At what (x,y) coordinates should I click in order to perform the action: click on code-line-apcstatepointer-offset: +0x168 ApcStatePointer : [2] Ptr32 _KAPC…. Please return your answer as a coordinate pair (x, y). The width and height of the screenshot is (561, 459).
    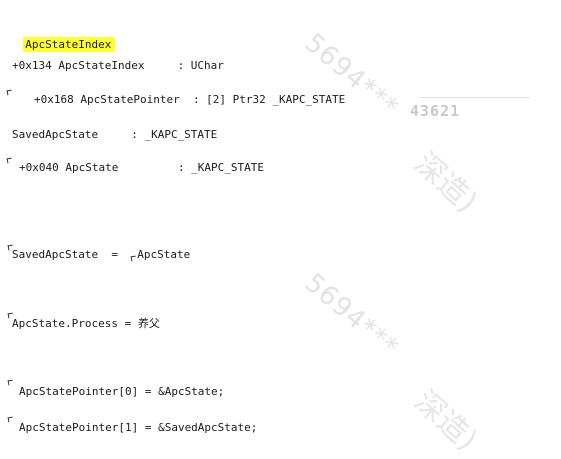
    Looking at the image, I should click on (190, 99).